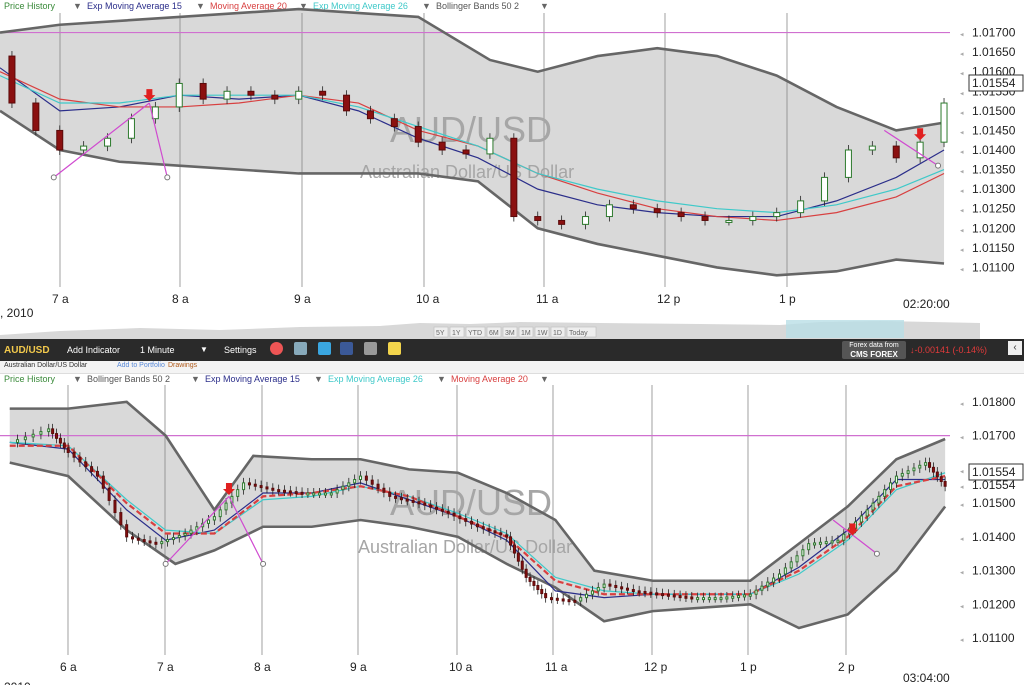  Describe the element at coordinates (370, 348) in the screenshot. I see `print-icon` at that location.